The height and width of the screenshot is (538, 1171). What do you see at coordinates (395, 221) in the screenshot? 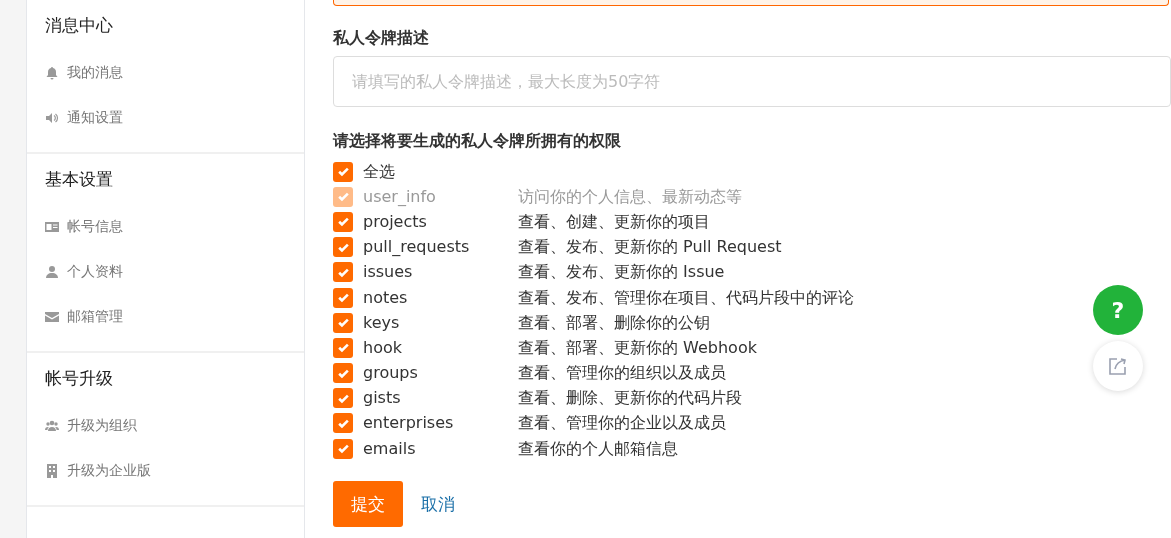
I see `scope-name: projects` at bounding box center [395, 221].